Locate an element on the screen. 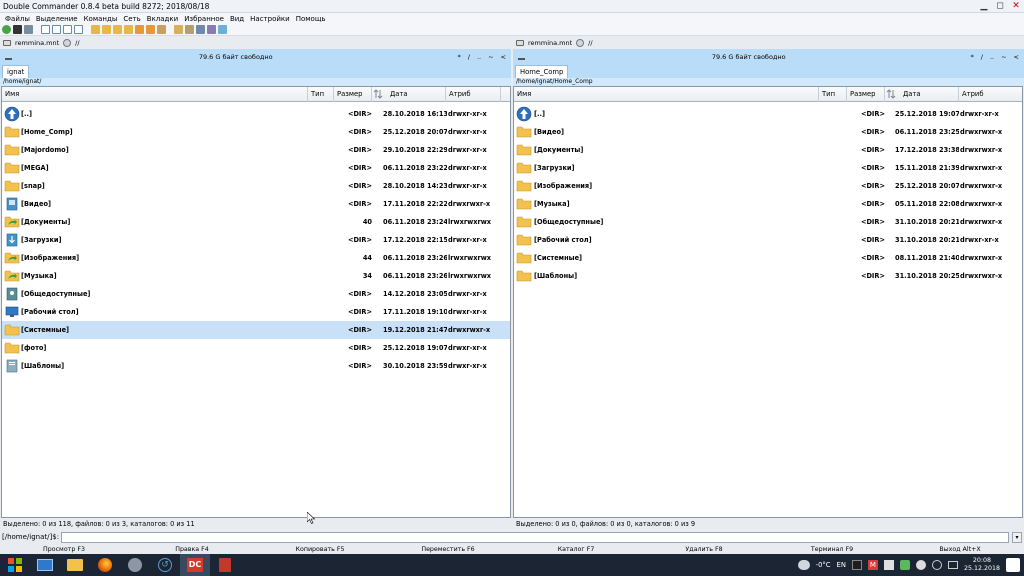 This screenshot has width=1024, height=576. notification-icon is located at coordinates (1013, 565).